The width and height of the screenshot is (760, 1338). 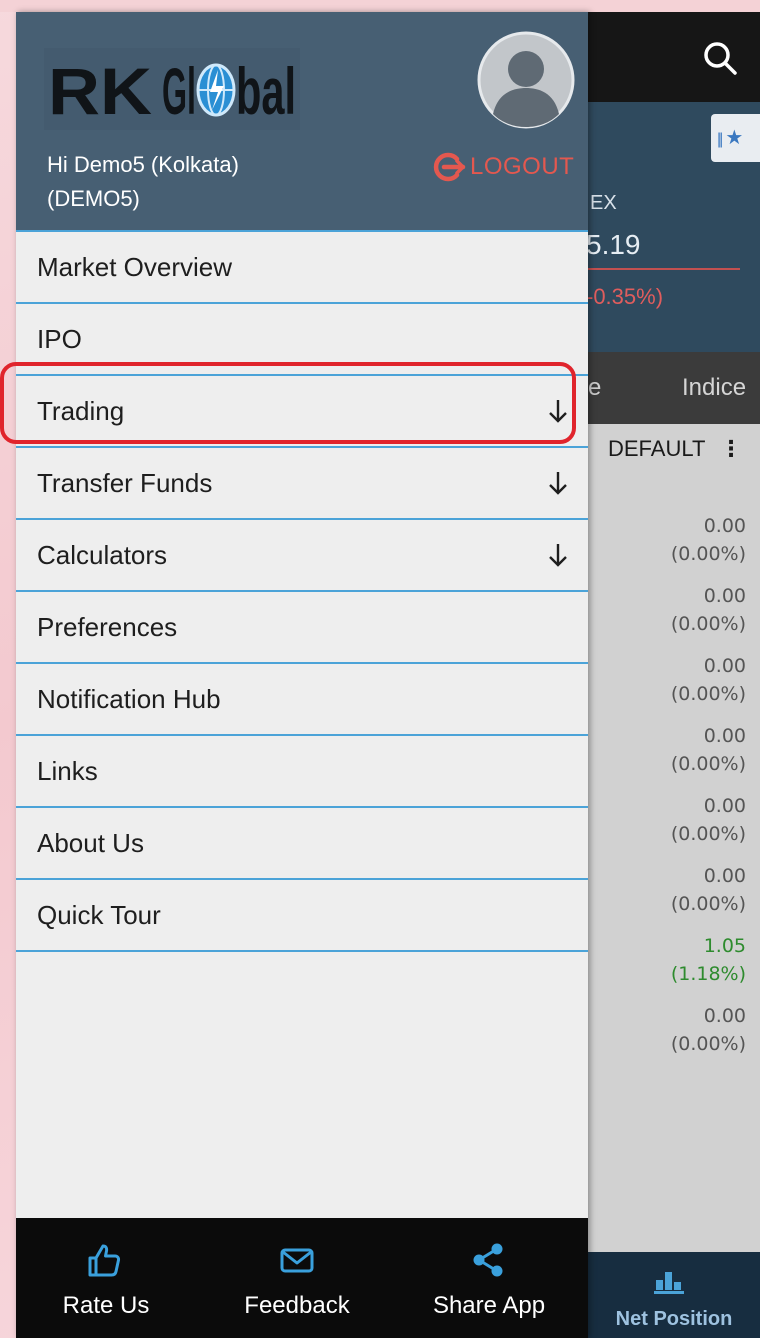 What do you see at coordinates (302, 340) in the screenshot?
I see `menu-item-ipo: IPO` at bounding box center [302, 340].